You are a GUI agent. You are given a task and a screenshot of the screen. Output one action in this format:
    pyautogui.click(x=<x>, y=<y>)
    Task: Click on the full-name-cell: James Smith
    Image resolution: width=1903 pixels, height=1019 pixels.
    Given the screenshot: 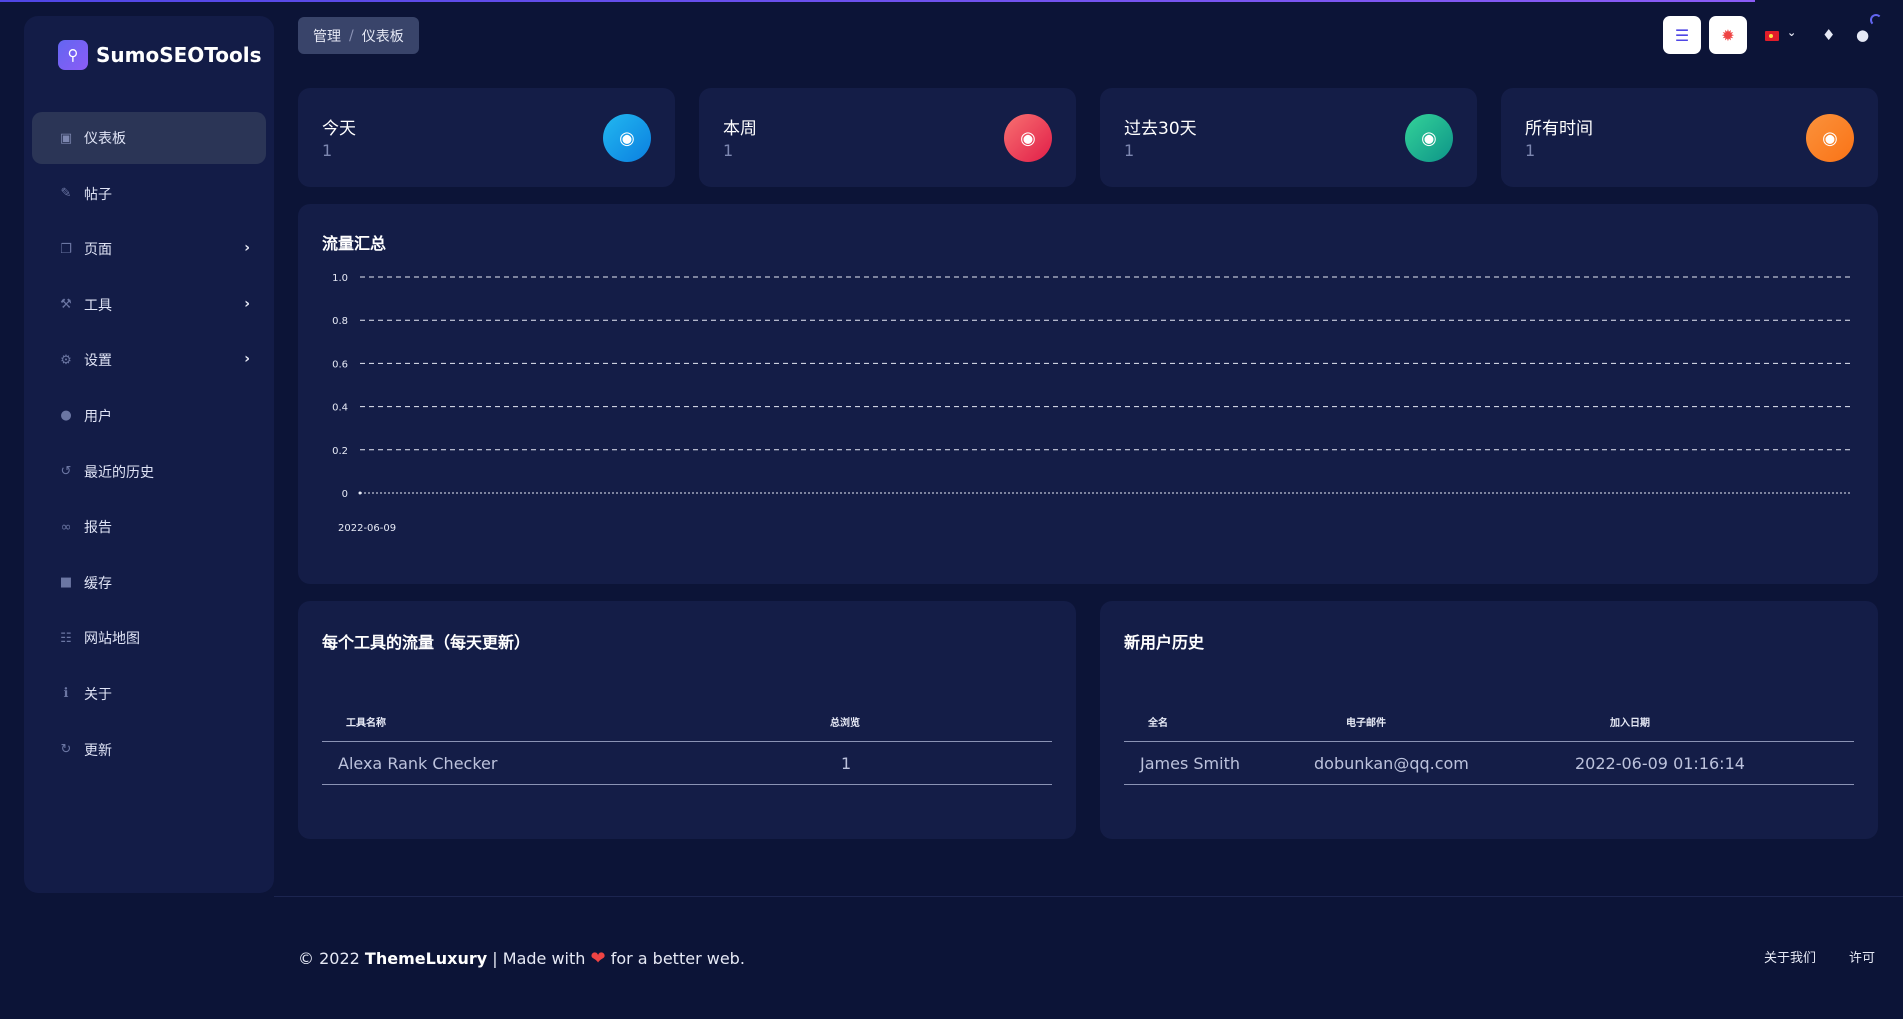 What is the action you would take?
    pyautogui.click(x=1190, y=763)
    